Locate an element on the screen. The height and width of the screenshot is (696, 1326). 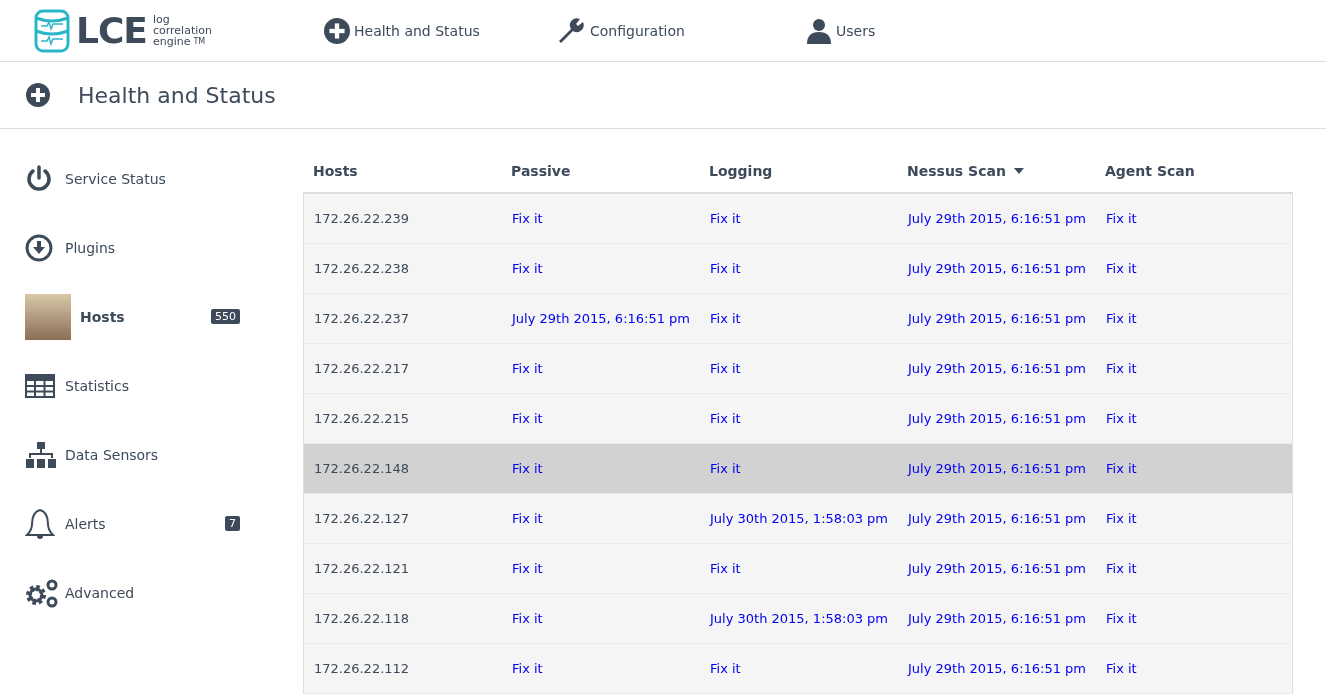
table-row: 172.26.22.215 Fix it Fix it July 29th 2015, 6:16:51 pm Fix it is located at coordinates (798, 419).